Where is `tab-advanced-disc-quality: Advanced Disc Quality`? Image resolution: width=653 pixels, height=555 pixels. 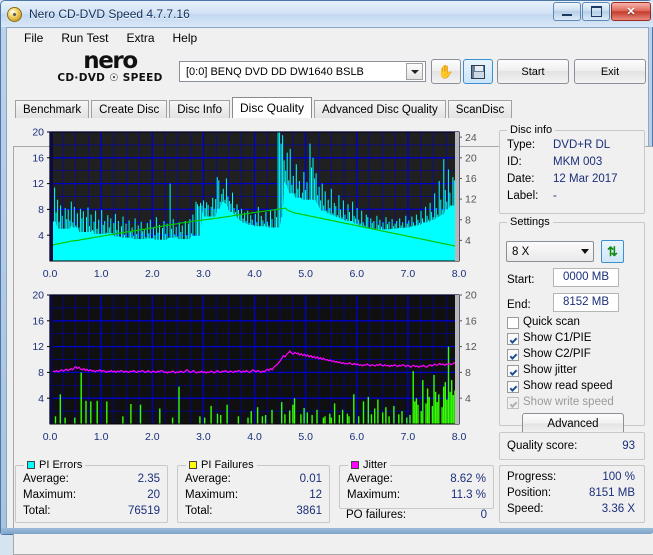 tab-advanced-disc-quality: Advanced Disc Quality is located at coordinates (380, 109).